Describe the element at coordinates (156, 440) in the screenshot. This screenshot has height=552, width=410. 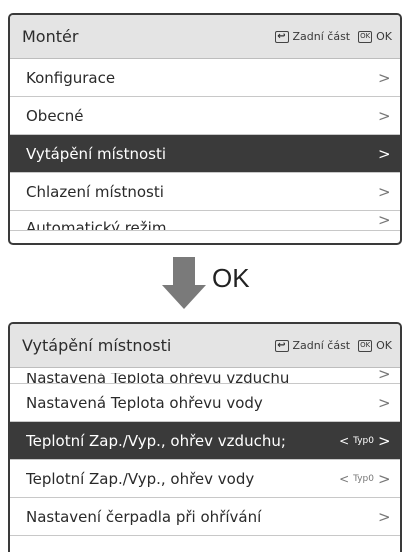
I see `menu-item-label: Teplotní Zap./Vyp., ohřev vzduchu;` at that location.